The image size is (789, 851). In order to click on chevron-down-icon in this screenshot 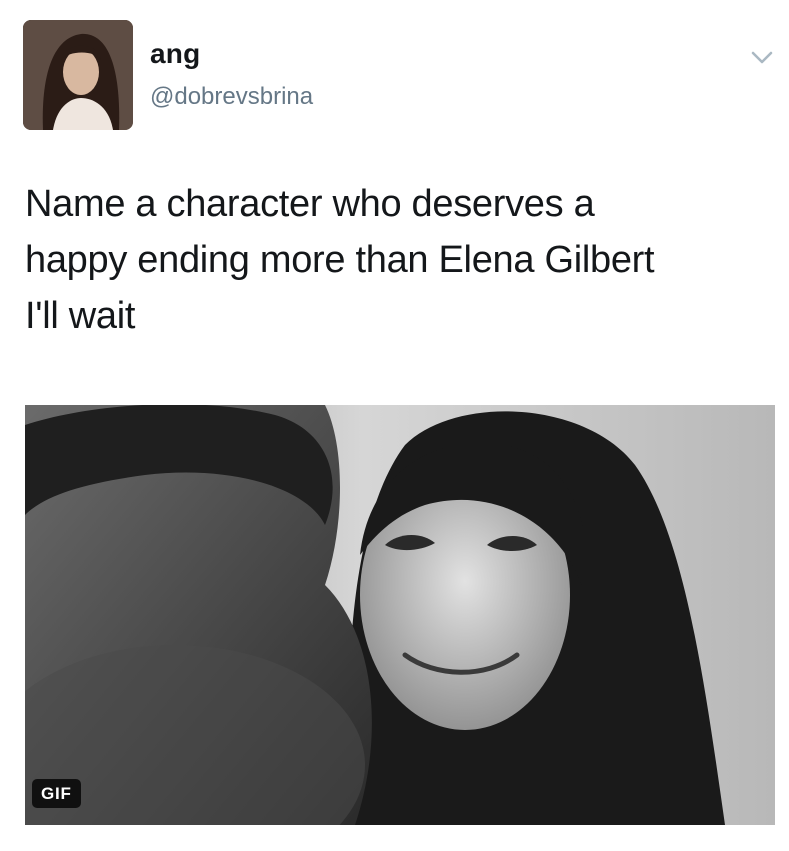, I will do `click(762, 58)`.